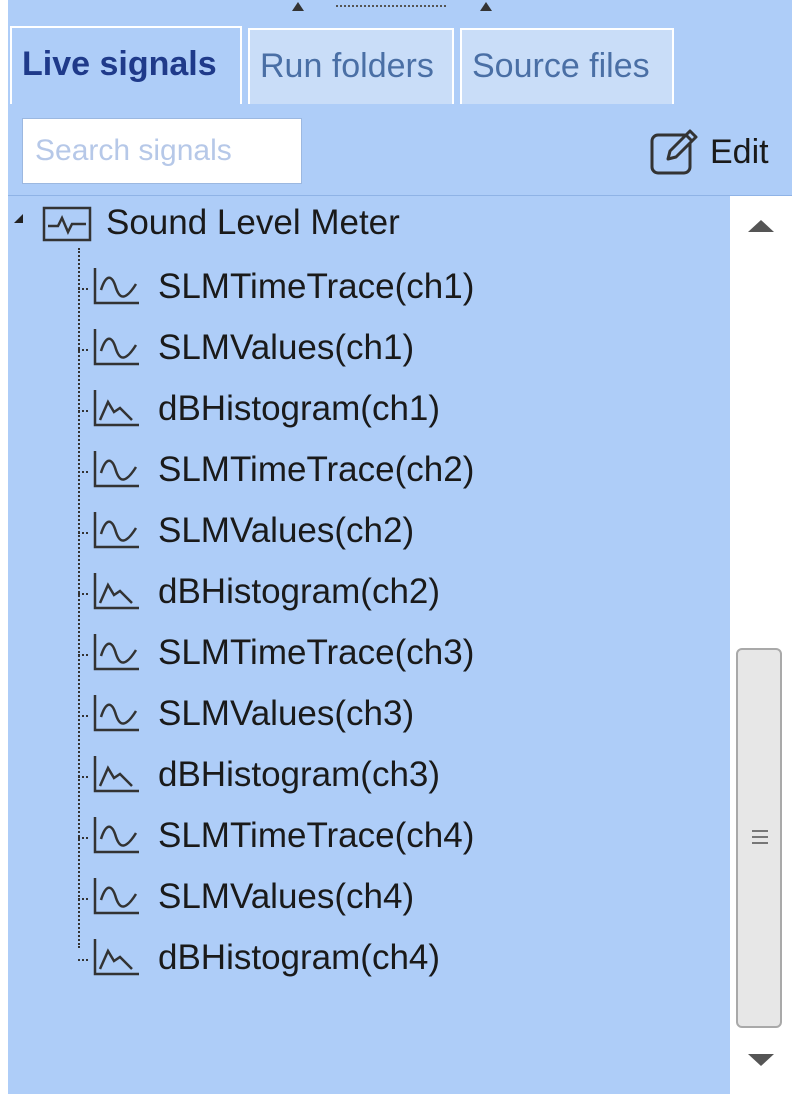 The image size is (799, 1094). I want to click on tree-item: SLMValues(ch1), so click(400, 349).